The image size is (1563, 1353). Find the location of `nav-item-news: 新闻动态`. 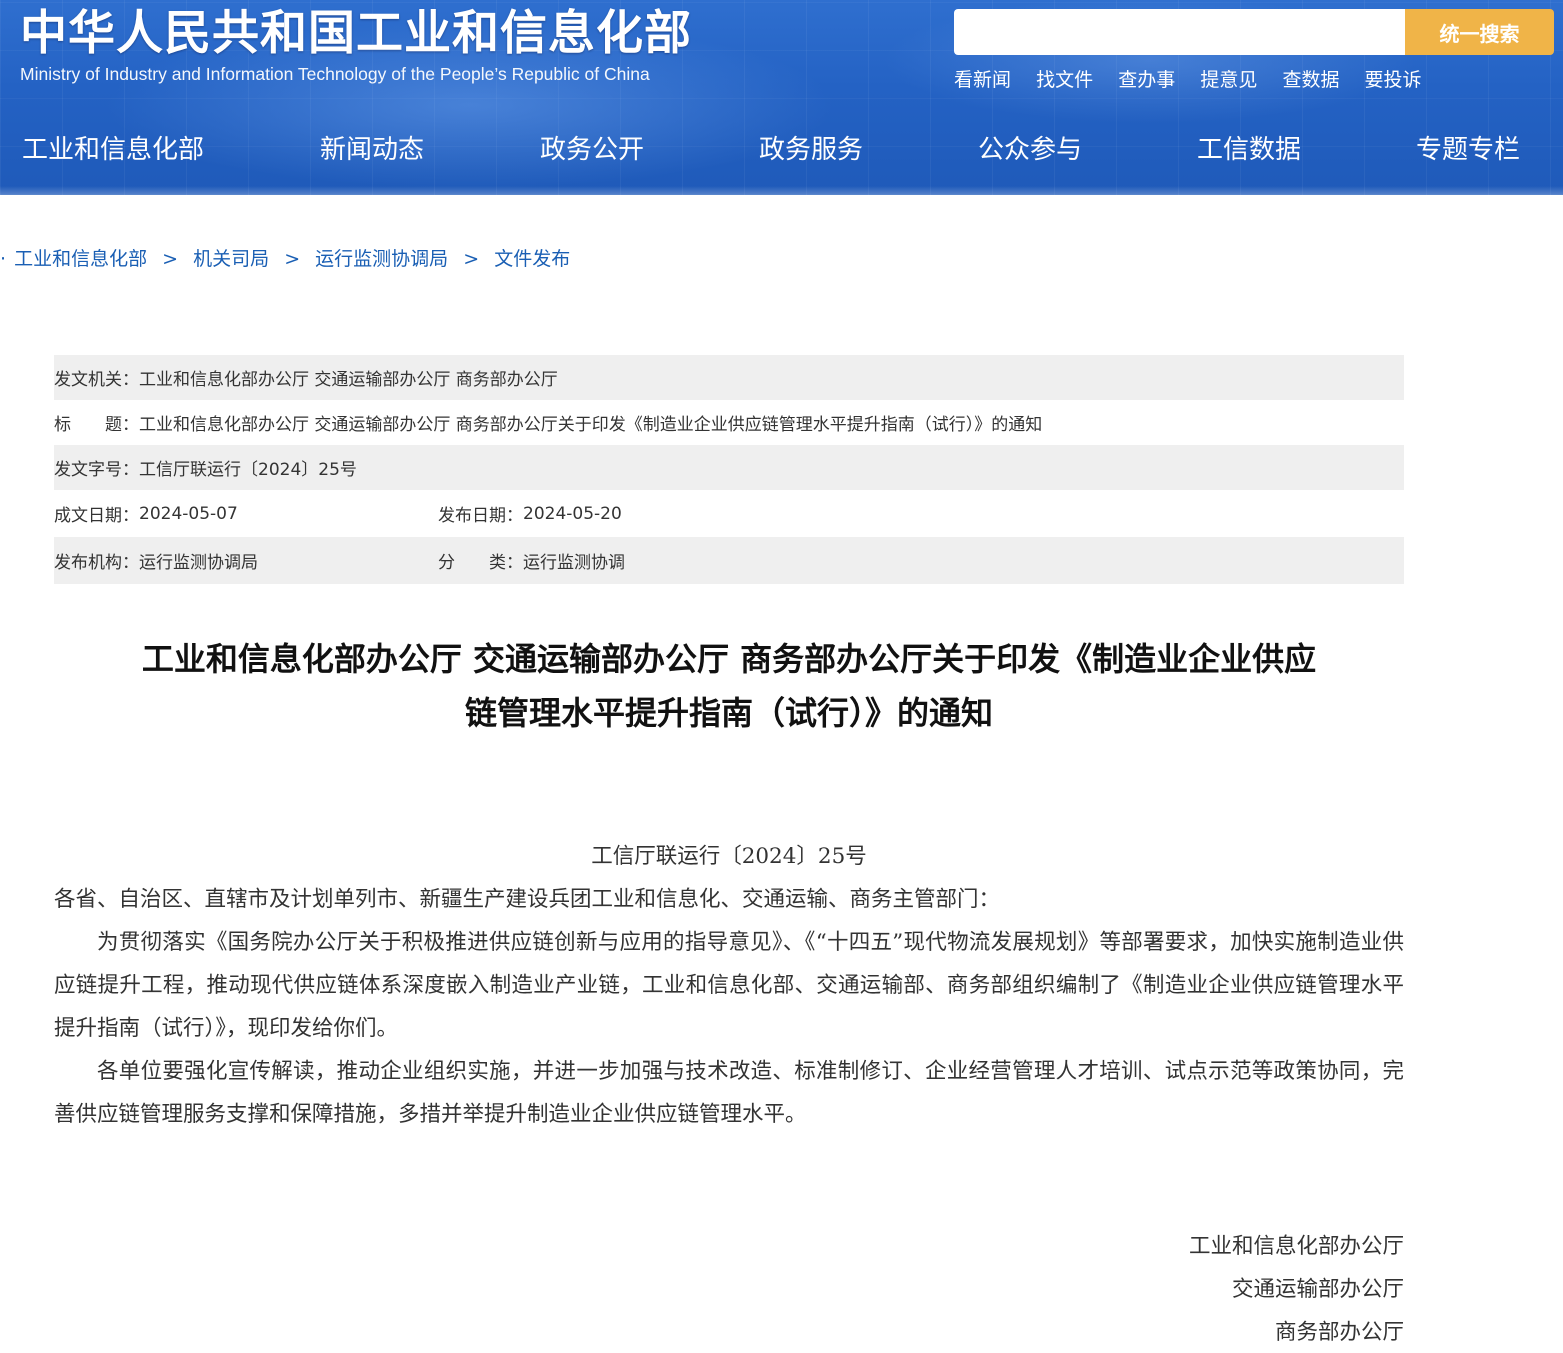

nav-item-news: 新闻动态 is located at coordinates (372, 150).